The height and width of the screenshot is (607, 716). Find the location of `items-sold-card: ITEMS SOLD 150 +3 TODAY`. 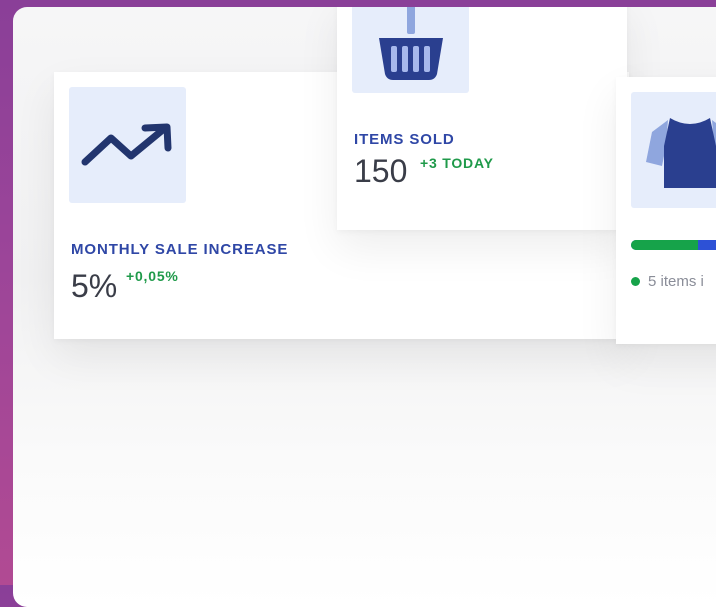

items-sold-card: ITEMS SOLD 150 +3 TODAY is located at coordinates (482, 118).